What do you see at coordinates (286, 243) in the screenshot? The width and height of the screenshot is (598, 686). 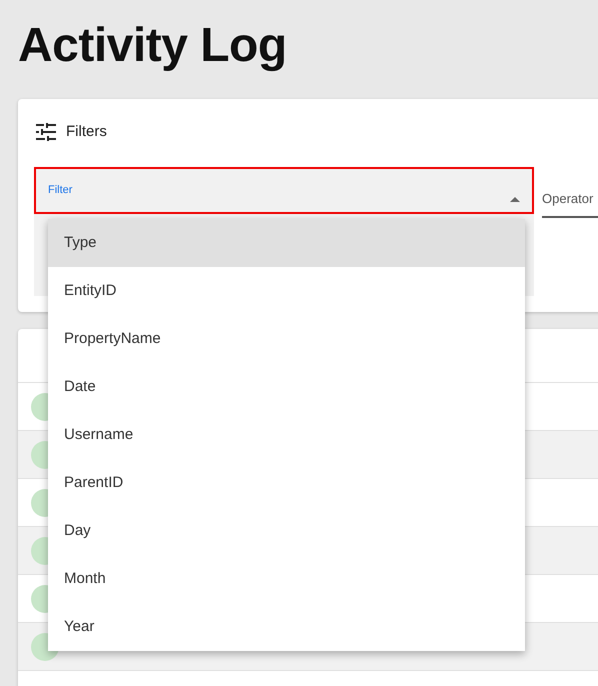 I see `filter-option: Type` at bounding box center [286, 243].